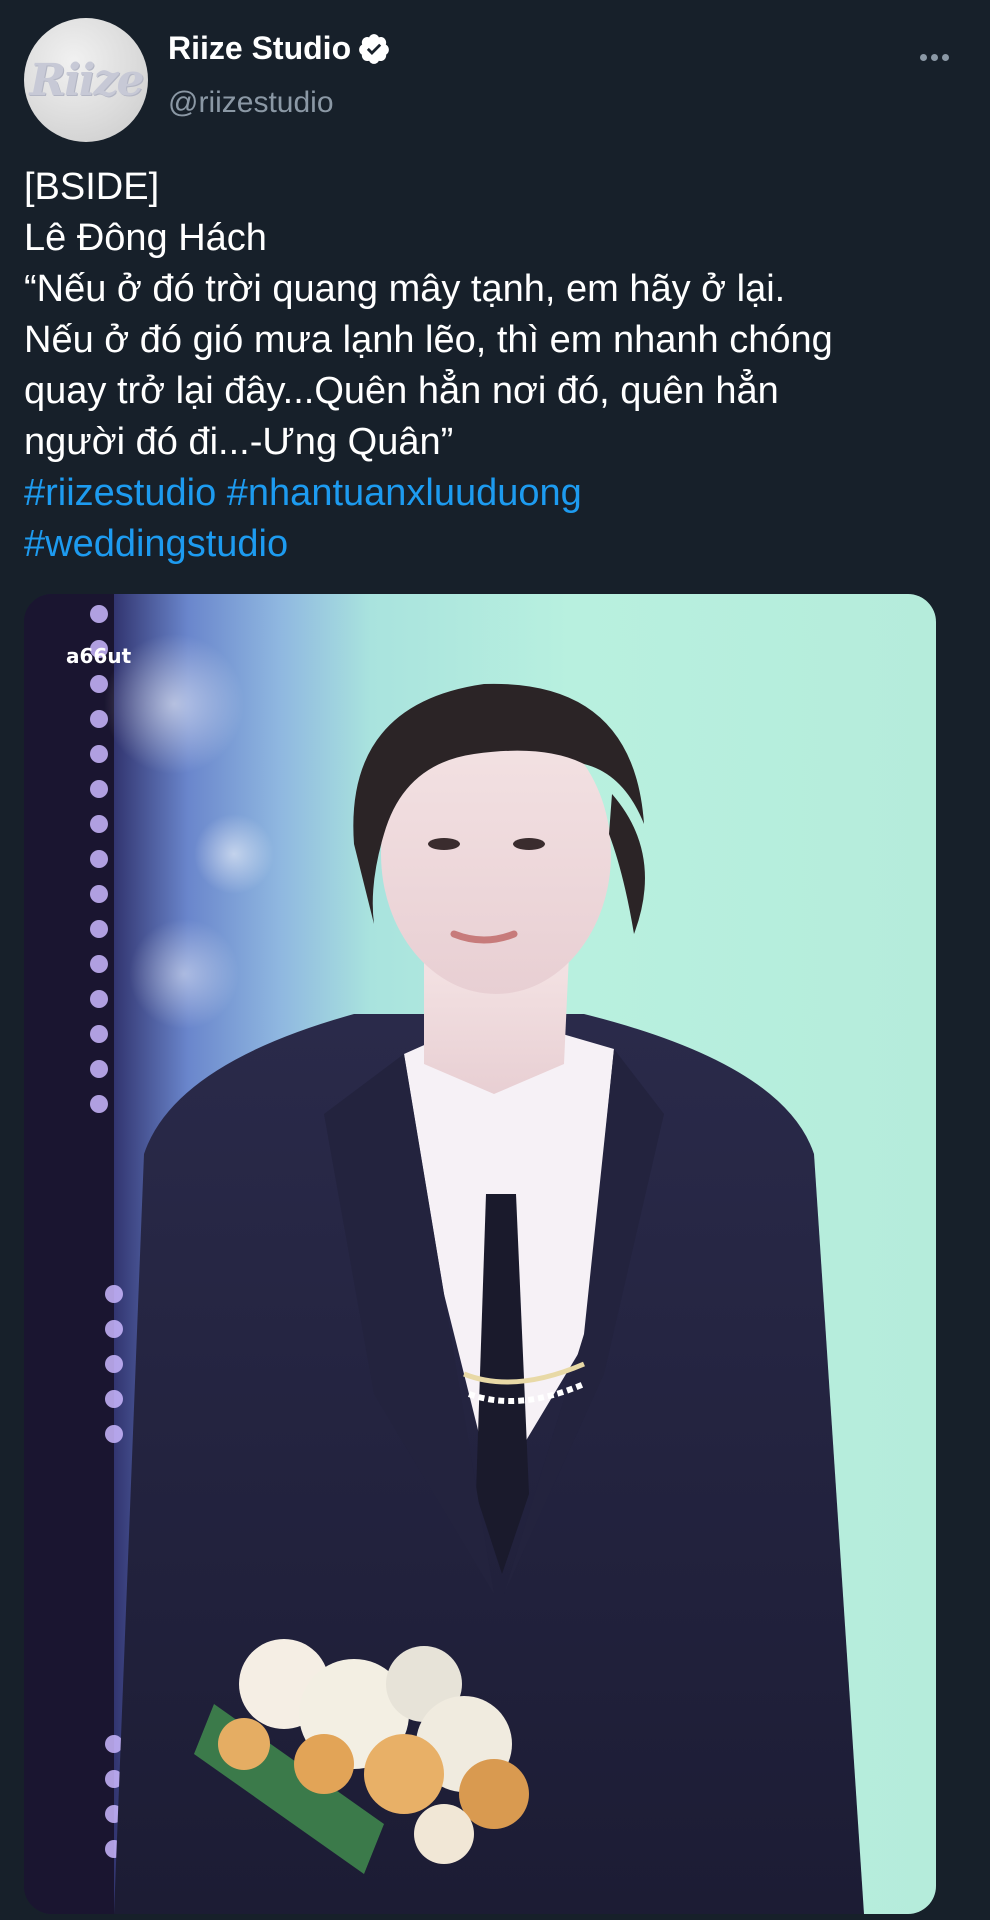 The width and height of the screenshot is (990, 1920). I want to click on avatar: Riize, so click(86, 80).